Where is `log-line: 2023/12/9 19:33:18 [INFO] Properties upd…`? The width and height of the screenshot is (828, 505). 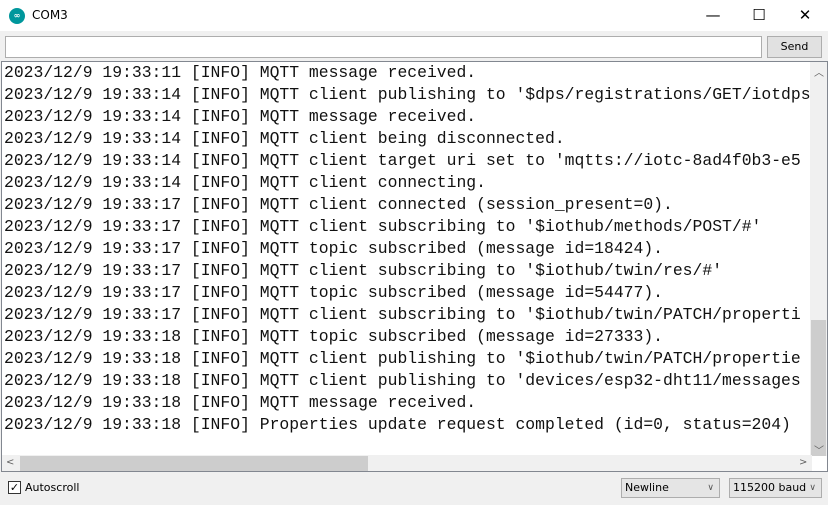
log-line: 2023/12/9 19:33:18 [INFO] Properties upd… is located at coordinates (397, 424).